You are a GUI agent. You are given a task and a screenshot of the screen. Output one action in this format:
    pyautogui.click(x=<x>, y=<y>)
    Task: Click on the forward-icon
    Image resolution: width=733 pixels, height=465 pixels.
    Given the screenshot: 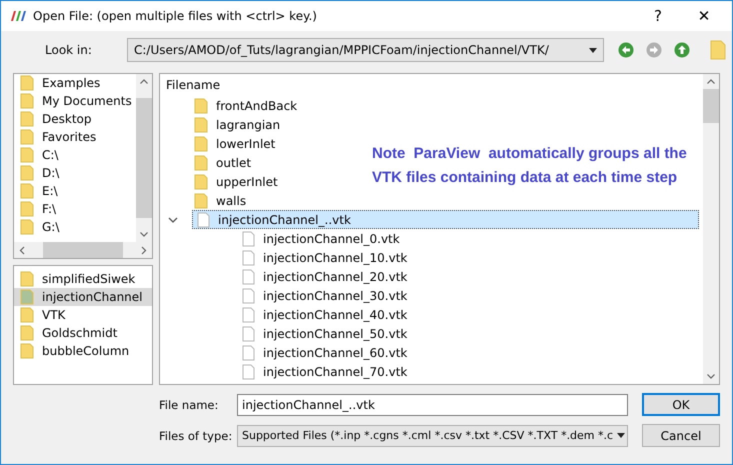 What is the action you would take?
    pyautogui.click(x=654, y=50)
    